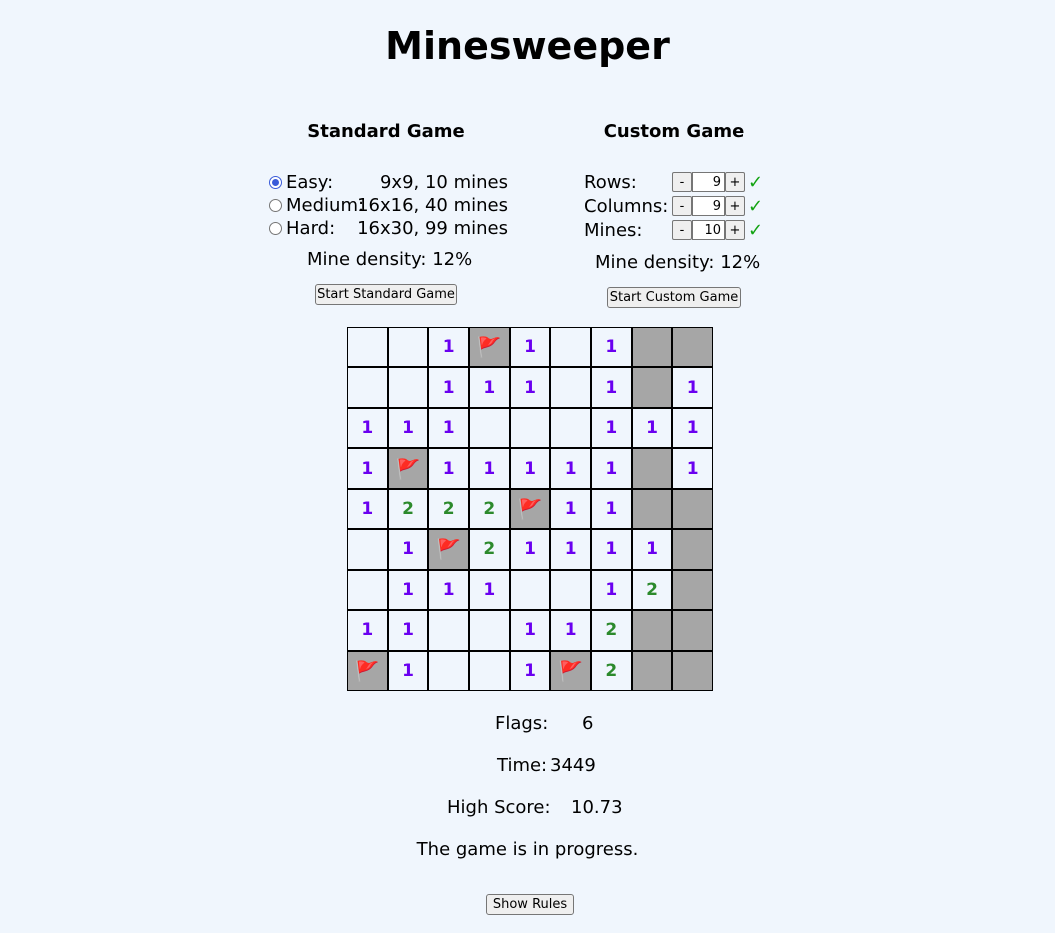  I want to click on start-standard-button: Start Standard Game, so click(386, 294).